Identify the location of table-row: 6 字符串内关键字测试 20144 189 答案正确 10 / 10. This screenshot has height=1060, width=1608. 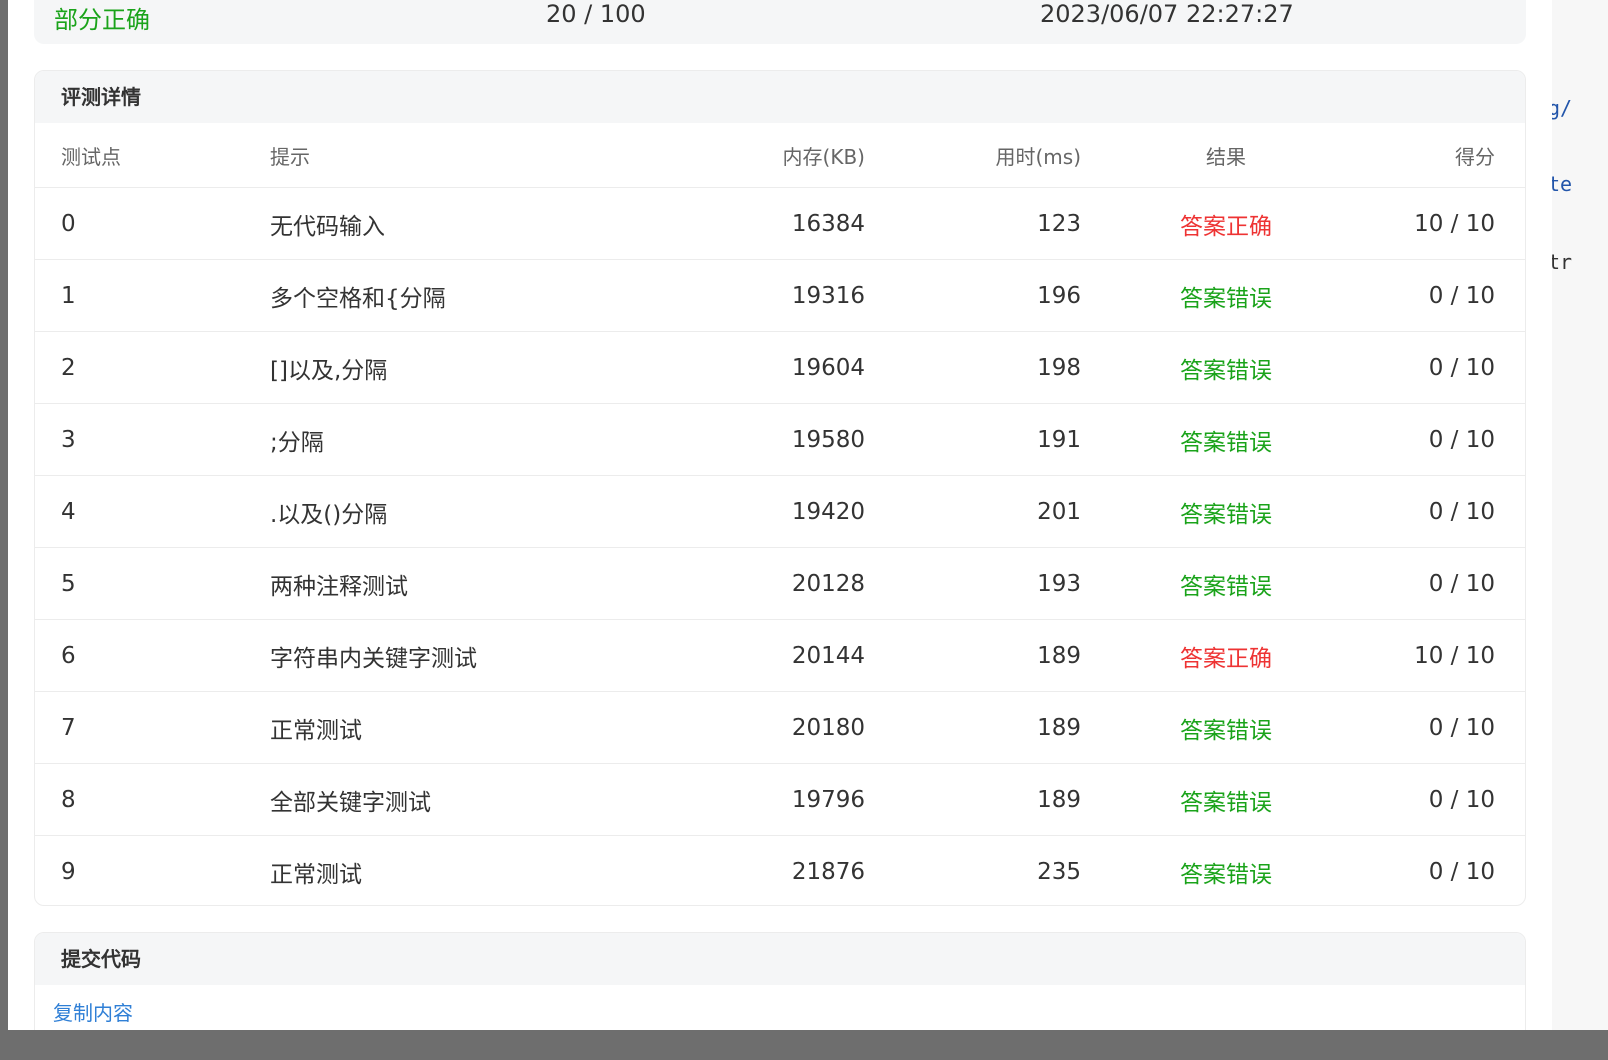
(780, 655).